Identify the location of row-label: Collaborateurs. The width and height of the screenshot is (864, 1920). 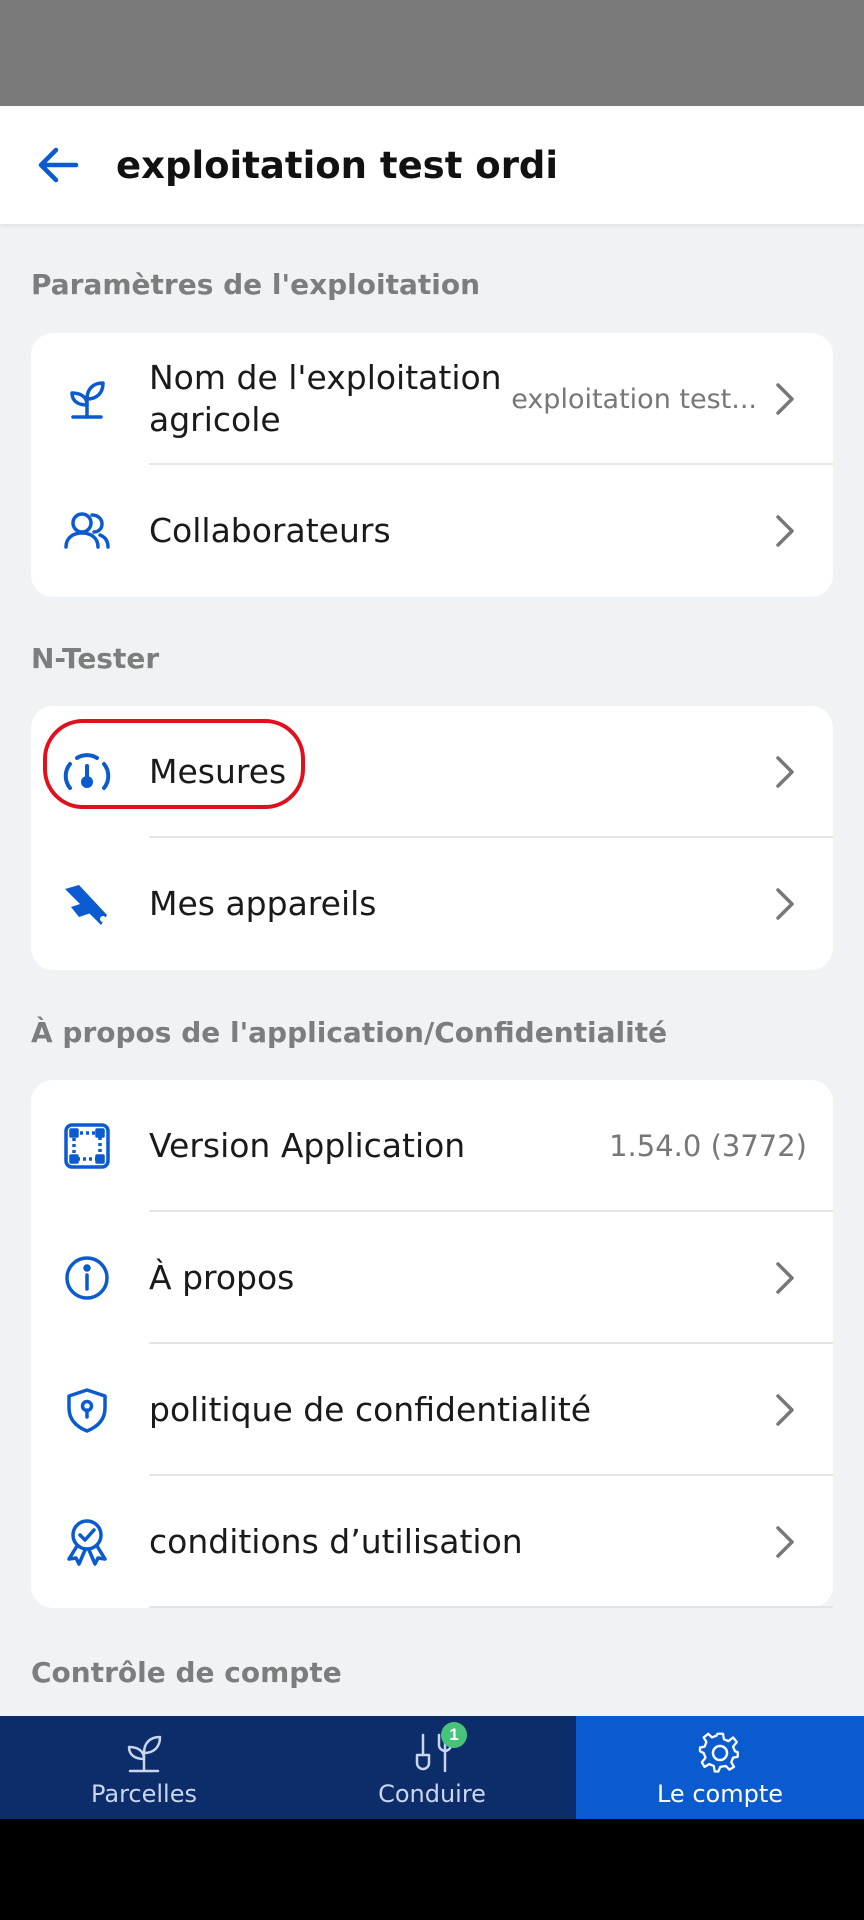
(270, 530).